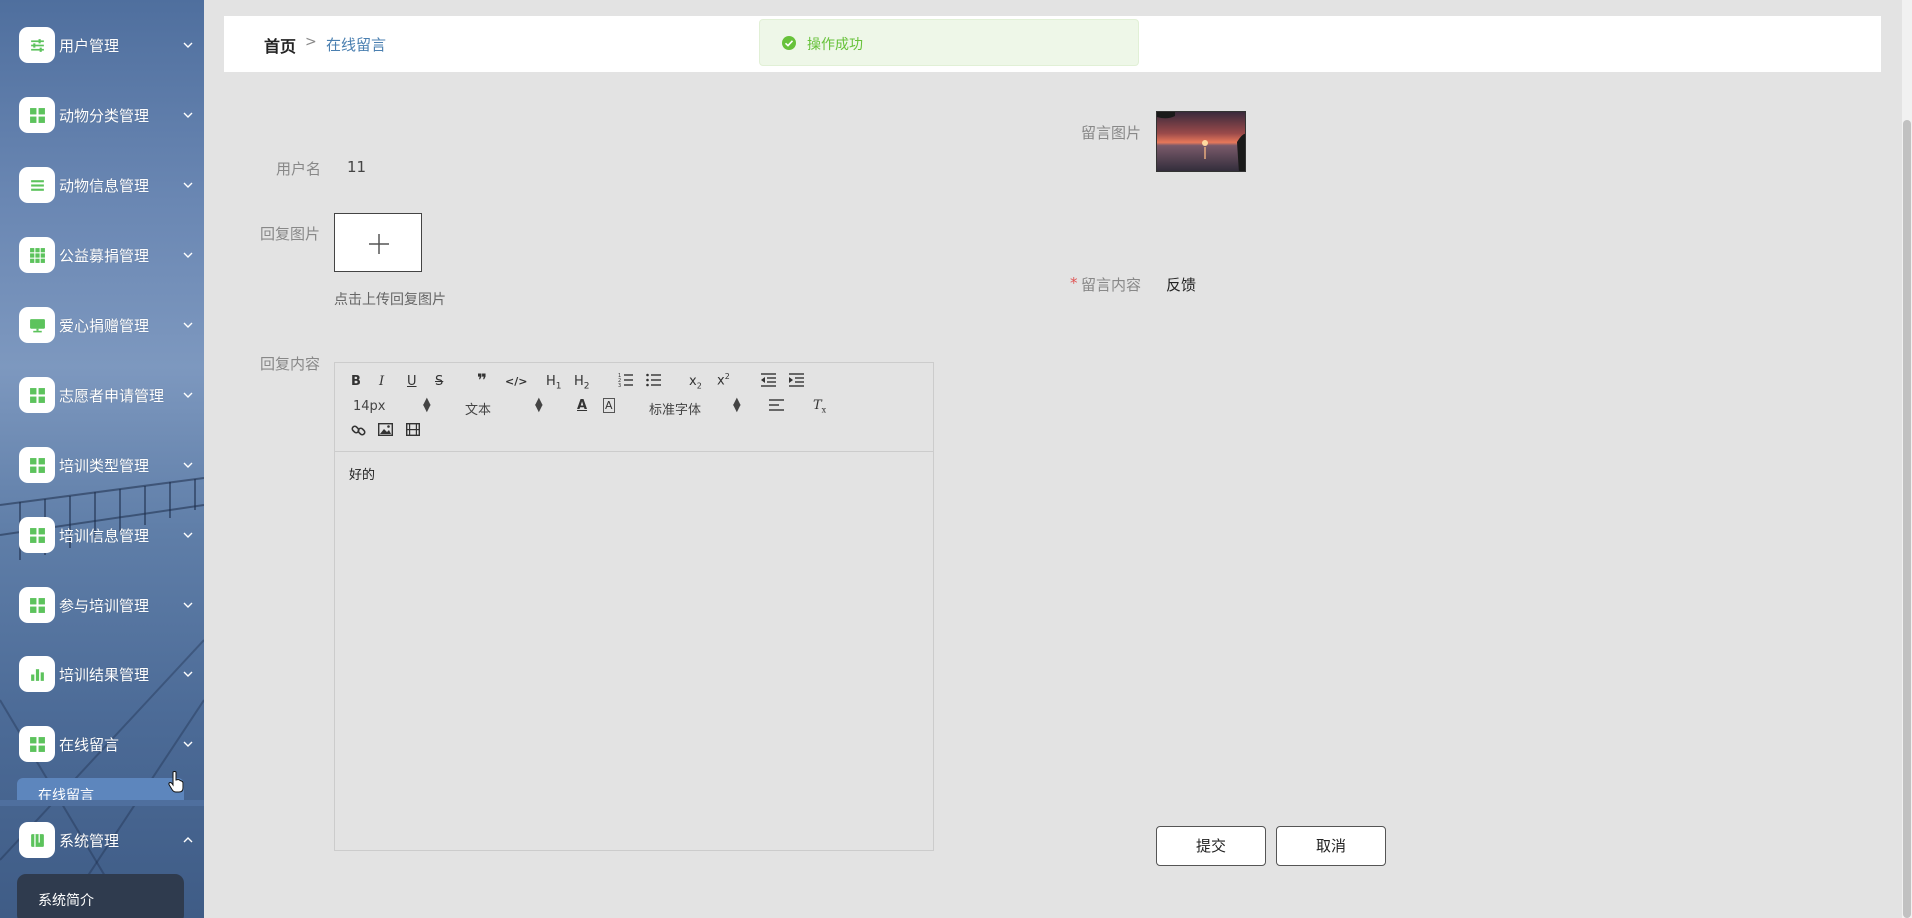  I want to click on sidebar-item-label: 培训结果管理, so click(104, 674).